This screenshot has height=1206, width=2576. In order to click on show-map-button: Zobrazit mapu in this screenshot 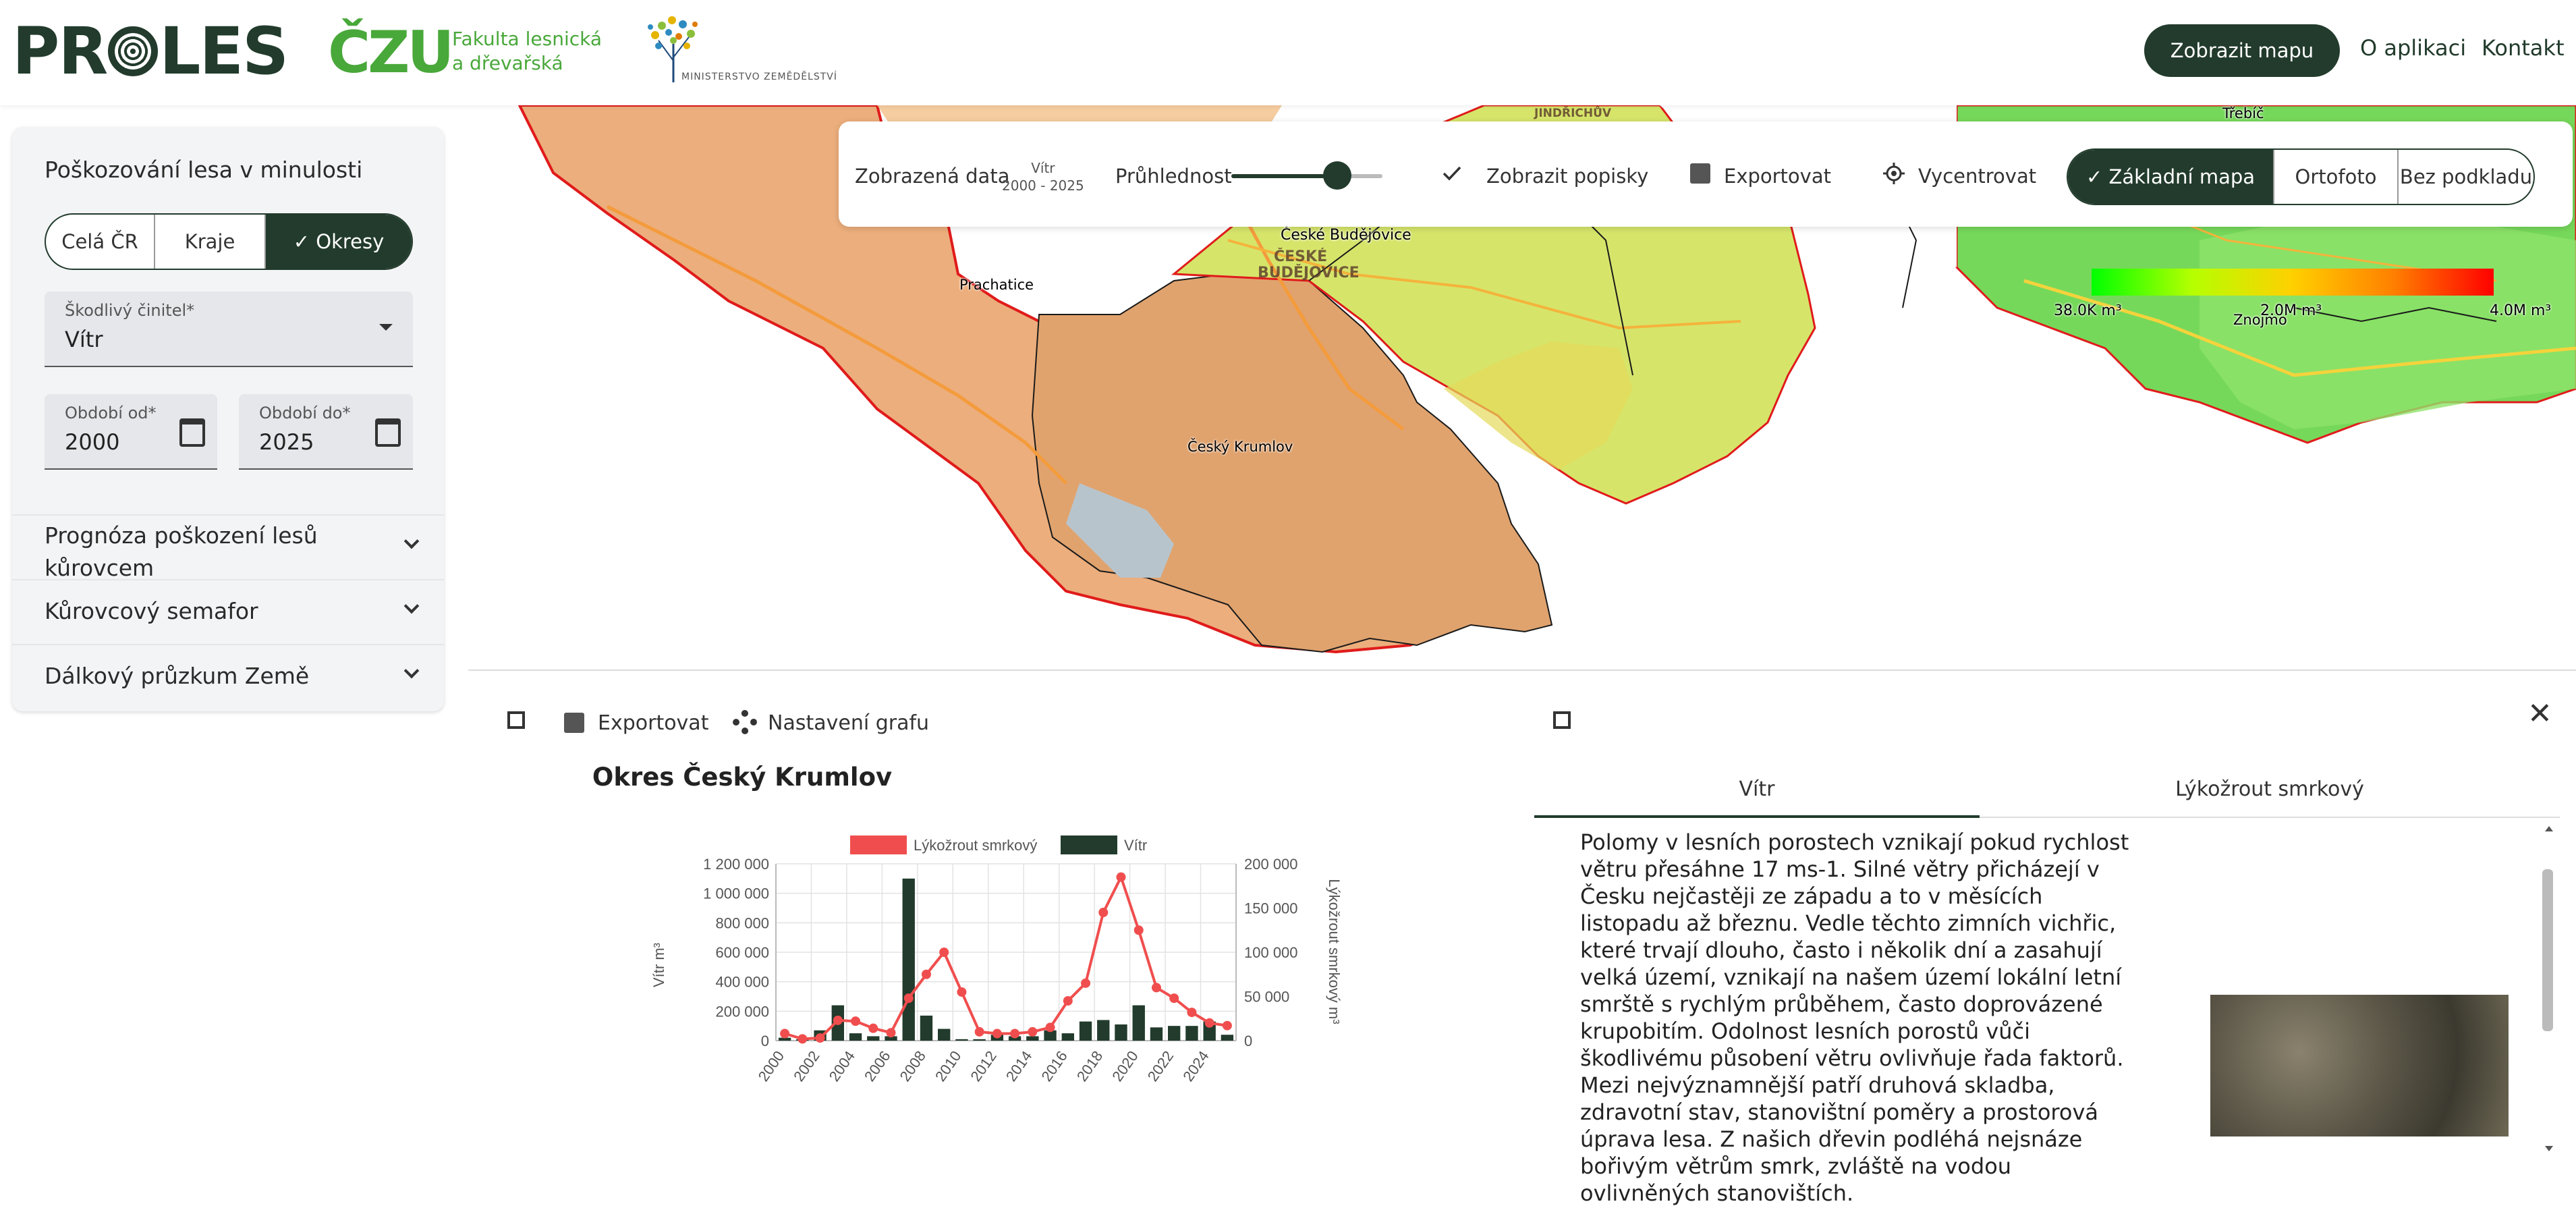, I will do `click(2242, 50)`.